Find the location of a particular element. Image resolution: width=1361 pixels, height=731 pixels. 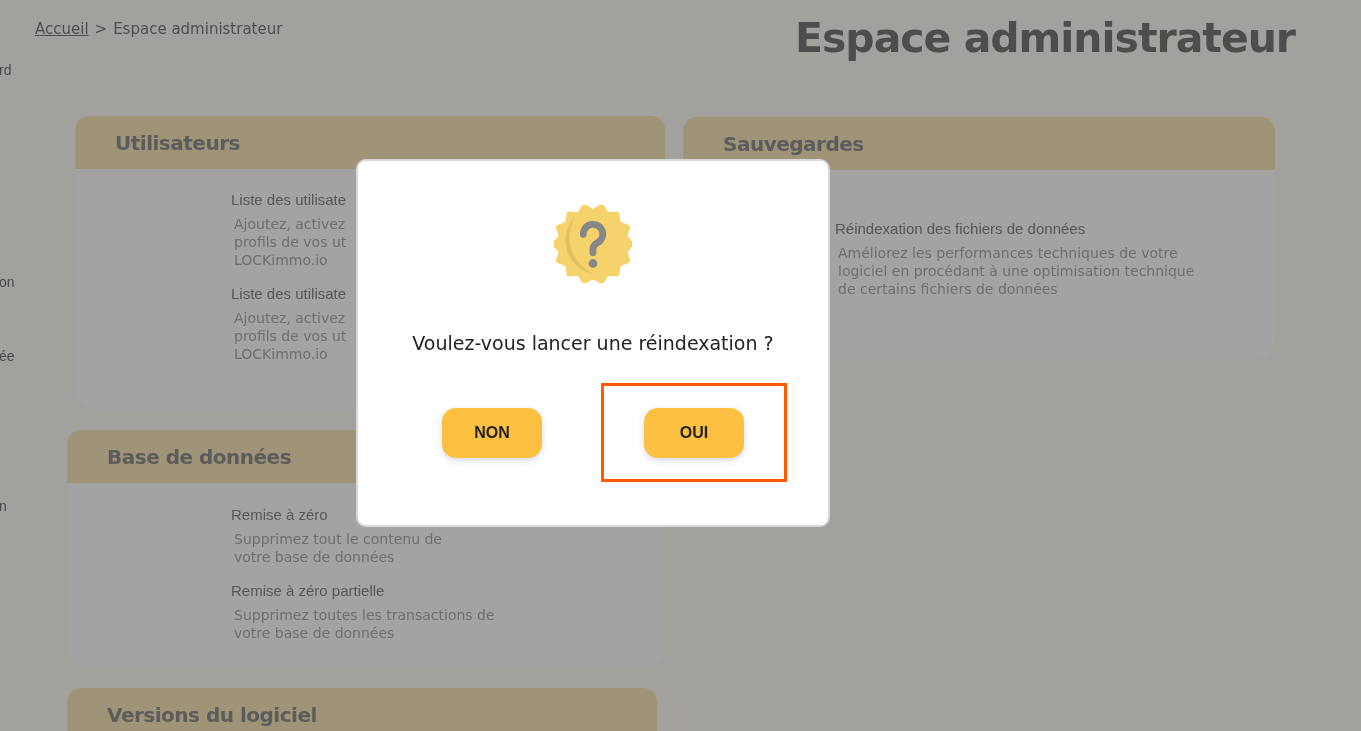

card-title: Base de données is located at coordinates (199, 457).